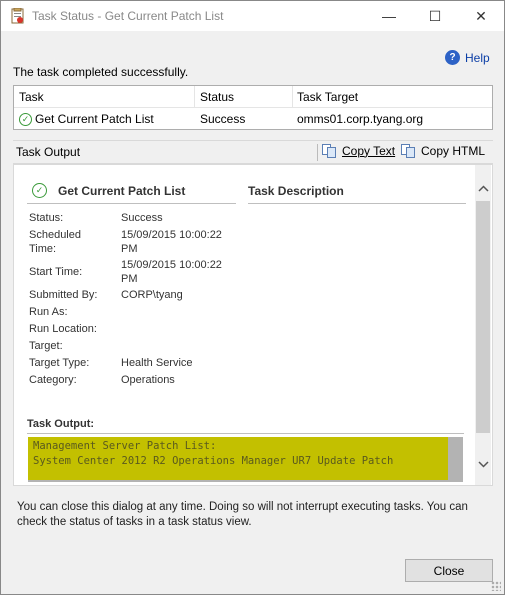 This screenshot has width=505, height=595. I want to click on copy-html-button: Copy HTML, so click(443, 151).